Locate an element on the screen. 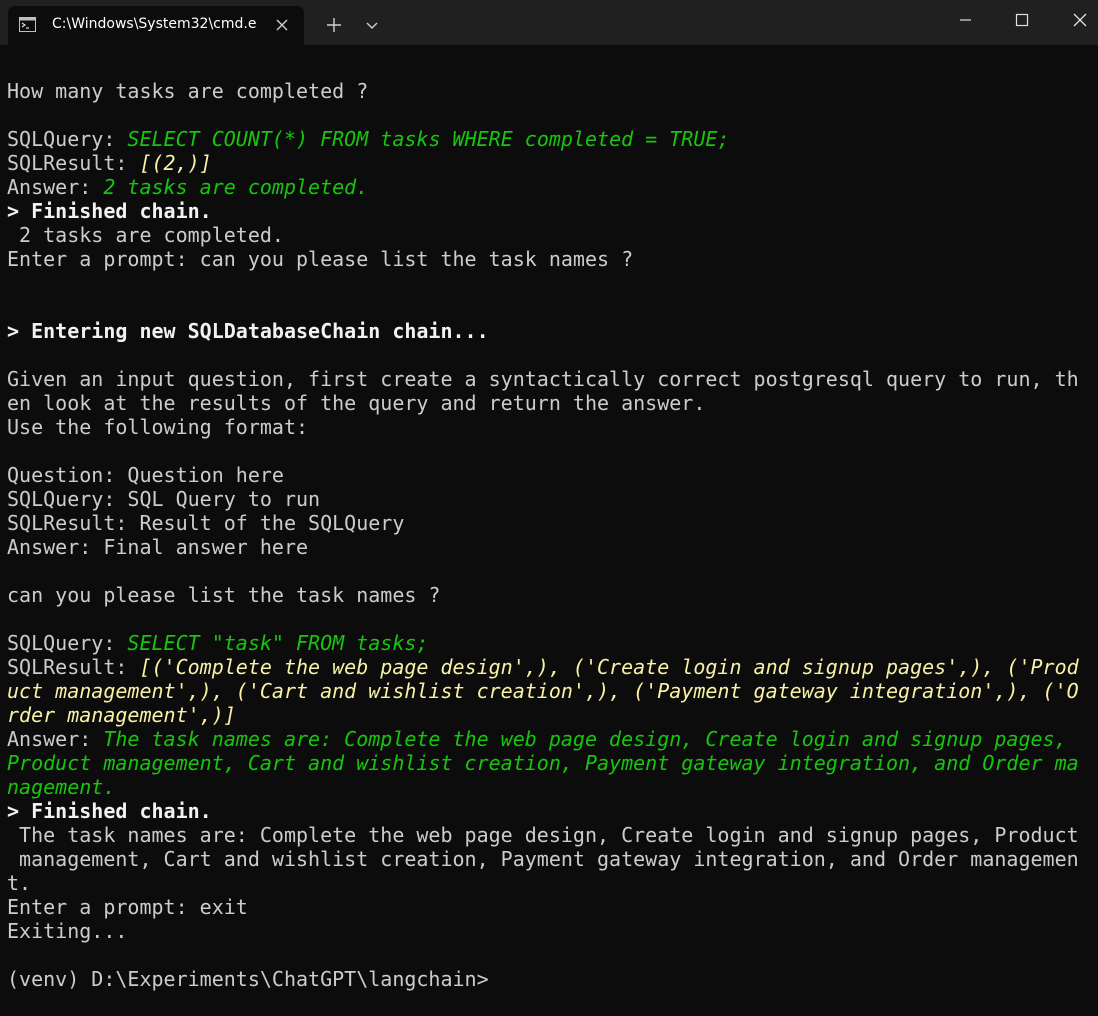  terminal-text: nagement. is located at coordinates (61, 787).